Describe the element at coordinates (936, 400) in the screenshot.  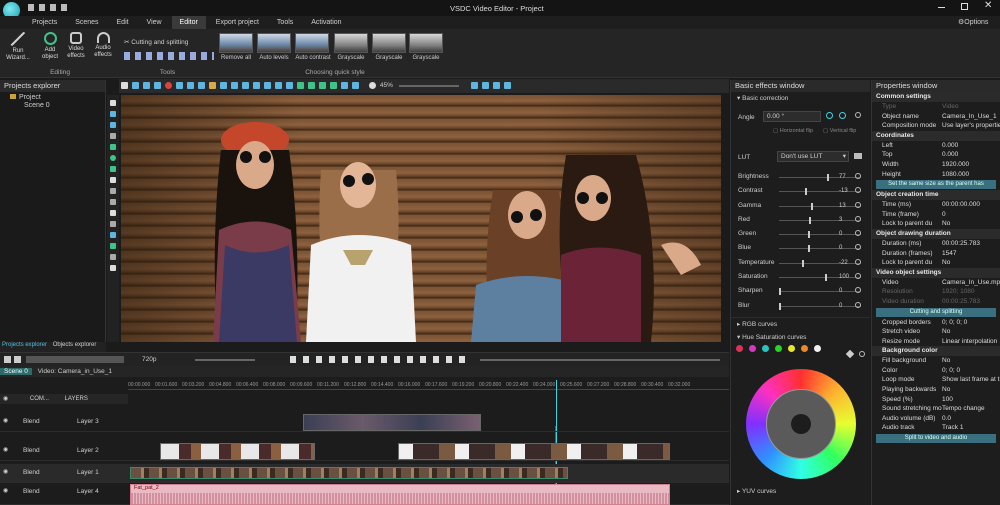
I see `prop-setting: Speed (%) 100` at that location.